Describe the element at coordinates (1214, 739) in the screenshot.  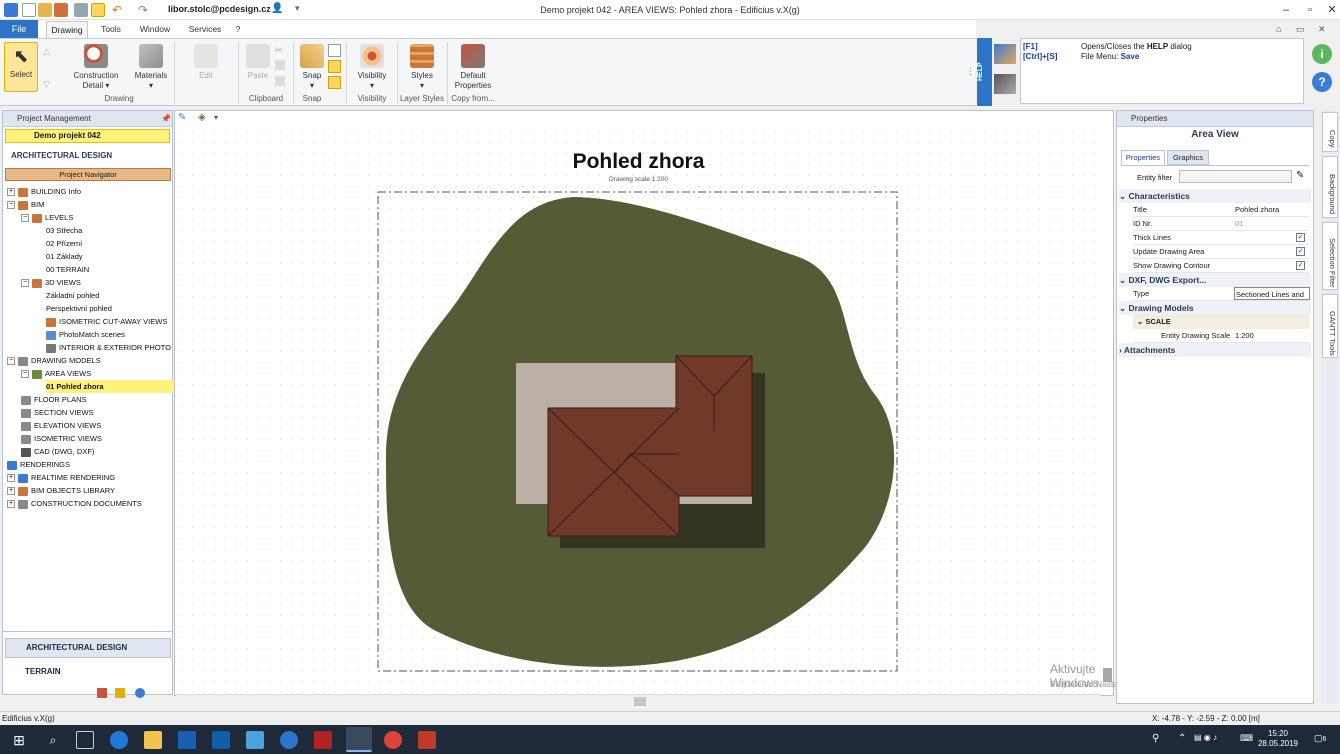
I see `tray-icons: ▤ ◉ ♪` at that location.